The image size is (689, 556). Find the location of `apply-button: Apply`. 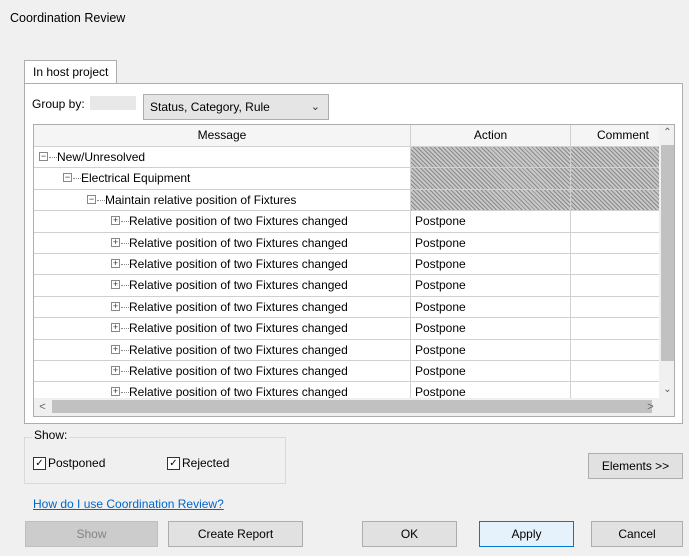

apply-button: Apply is located at coordinates (526, 534).